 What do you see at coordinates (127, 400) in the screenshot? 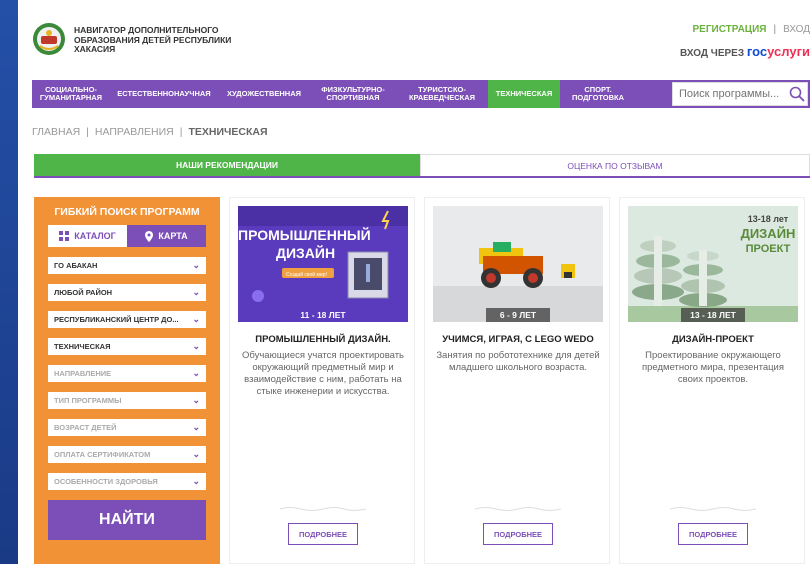
I see `program-type-select: ТИП ПРОГРАММЫ ⌄` at bounding box center [127, 400].